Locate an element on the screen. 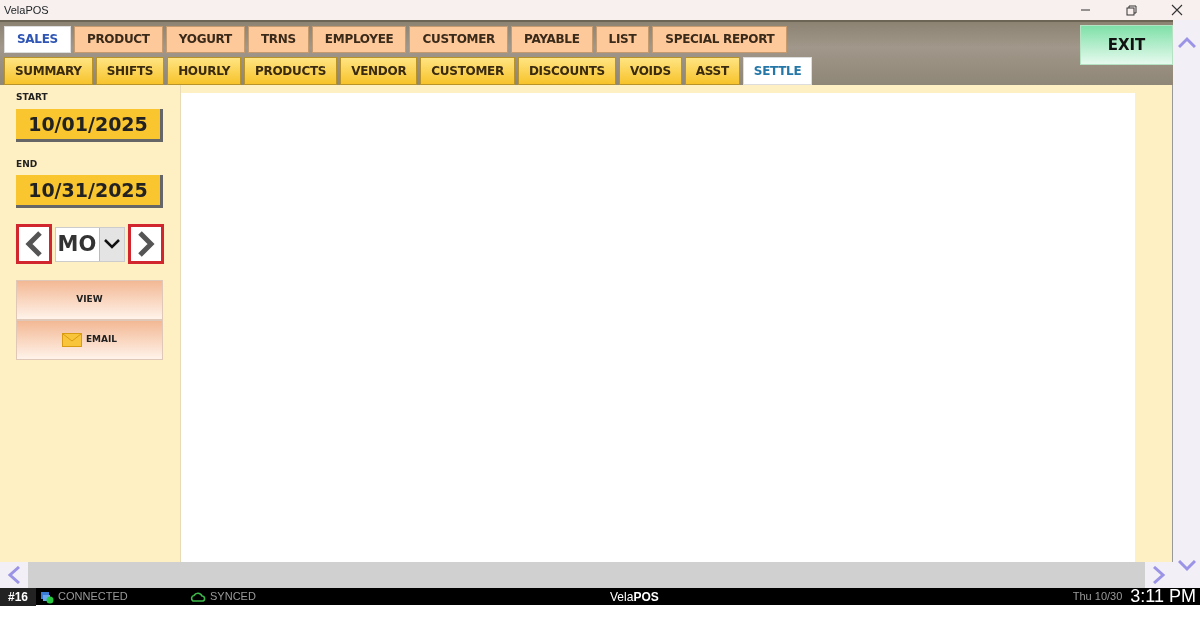  next-button is located at coordinates (146, 244).